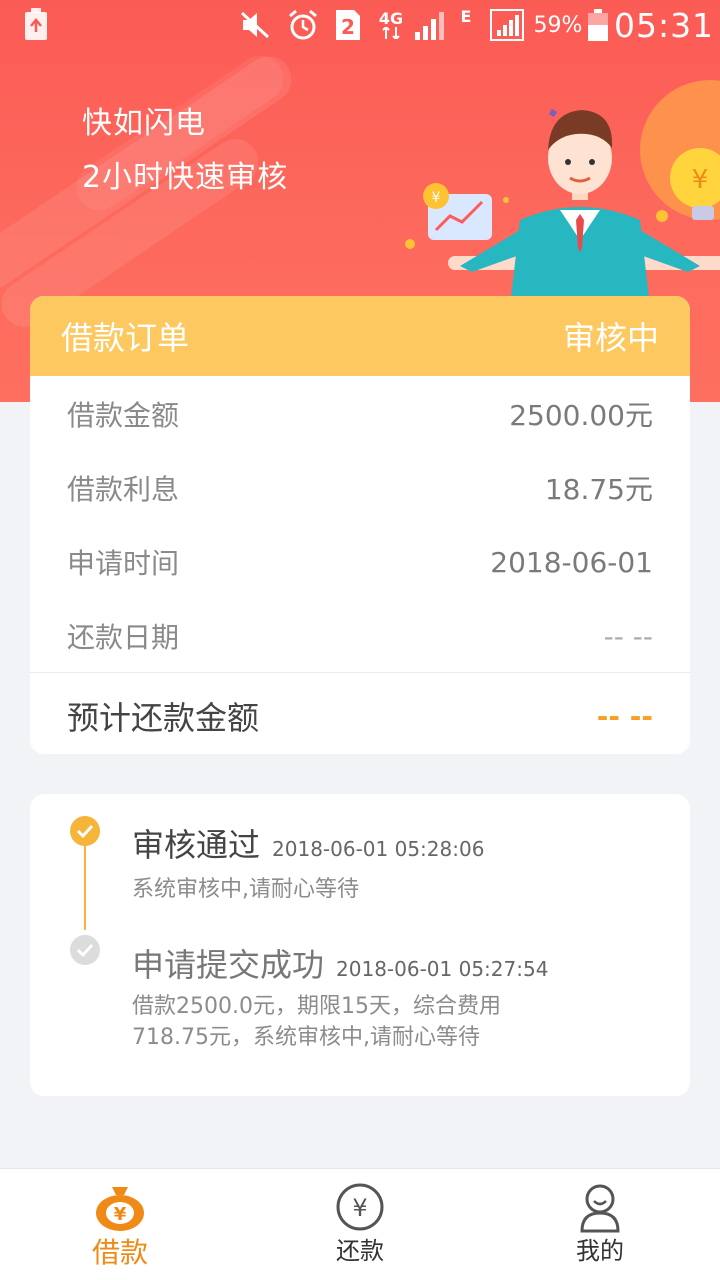 This screenshot has width=720, height=1280. I want to click on network-e-icon: E, so click(466, 16).